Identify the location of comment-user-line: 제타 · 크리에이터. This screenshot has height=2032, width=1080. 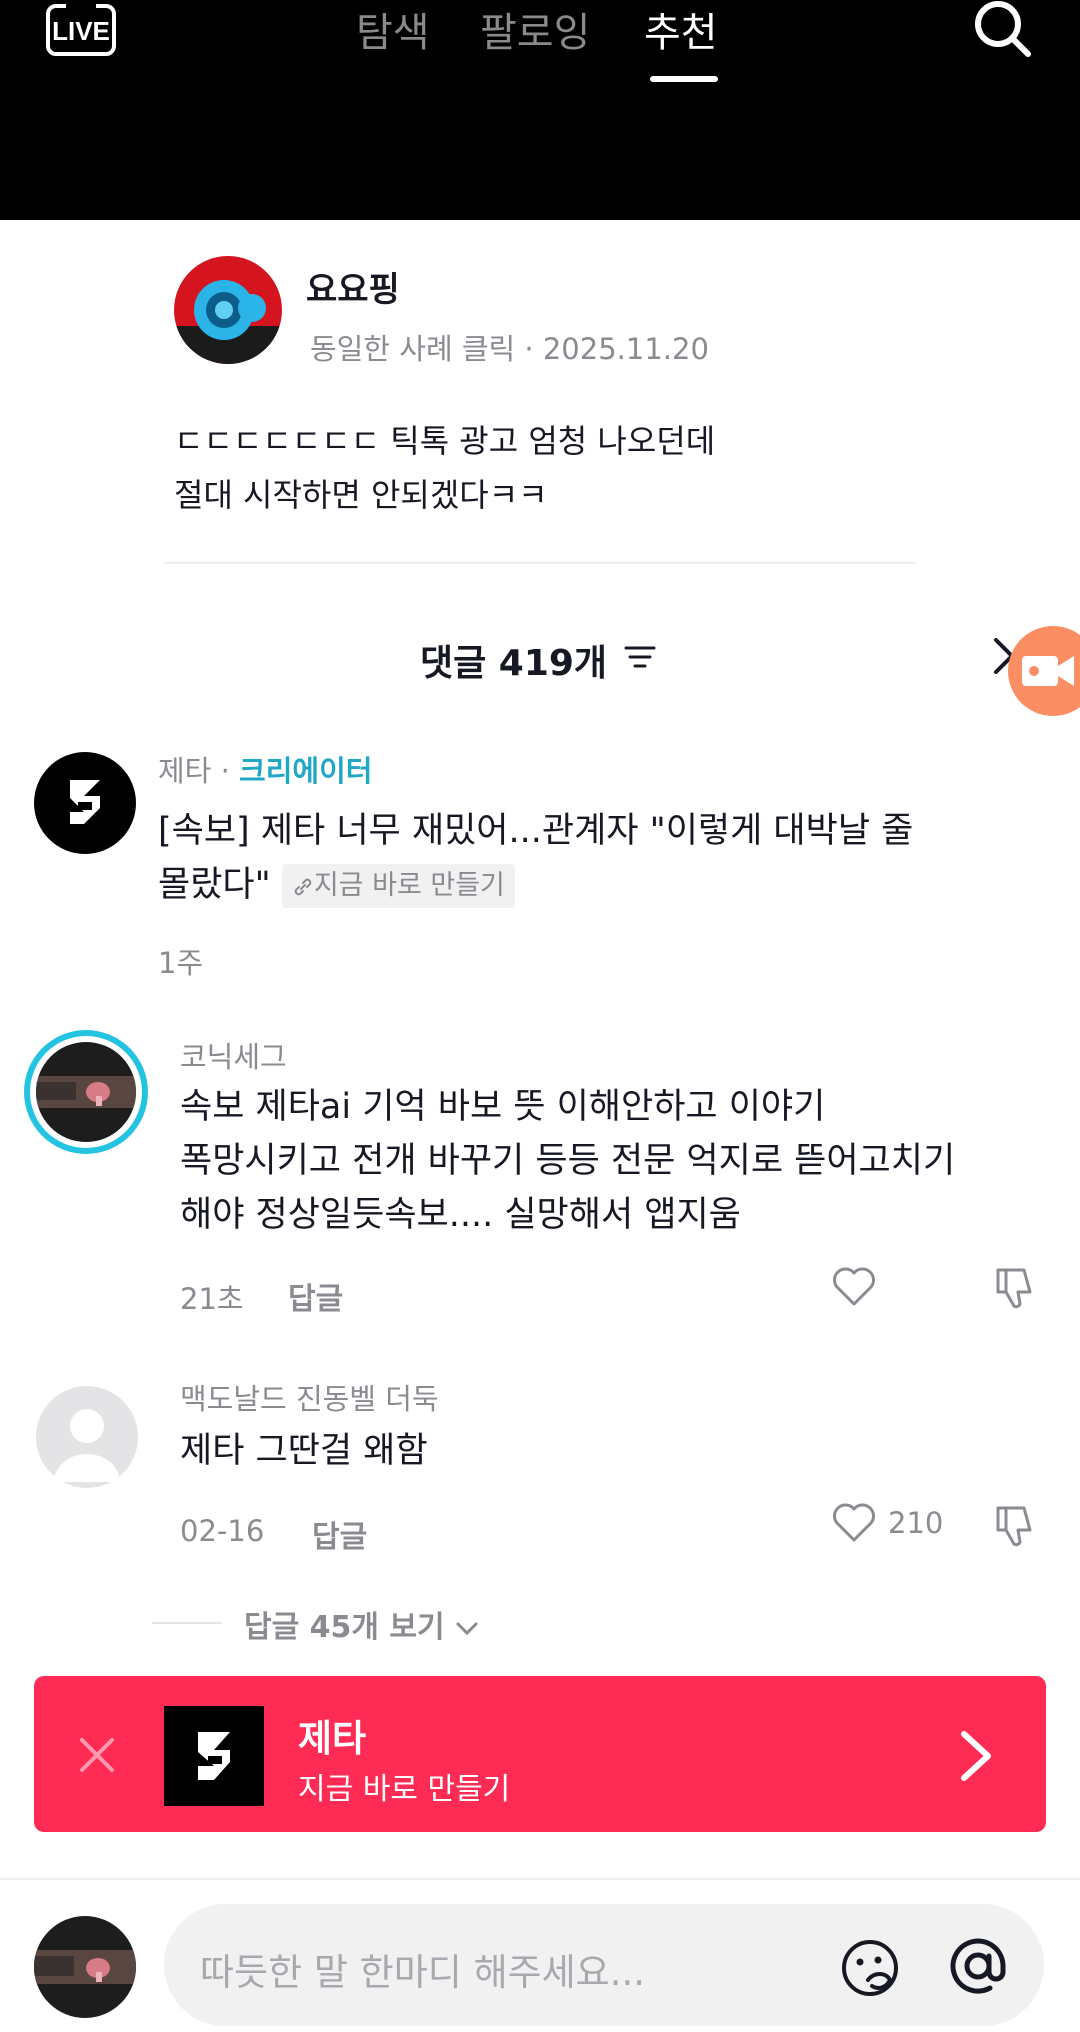
(265, 769).